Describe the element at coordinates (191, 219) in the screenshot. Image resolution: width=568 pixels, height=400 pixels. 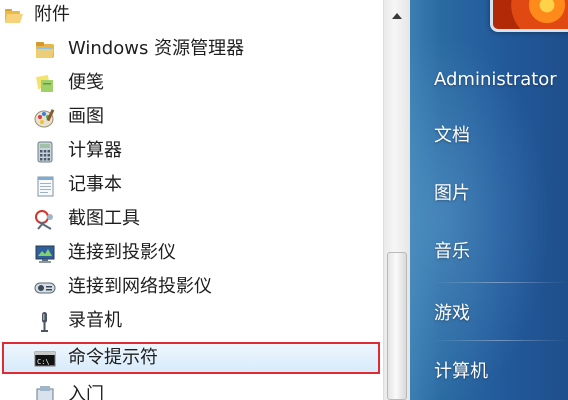
I see `program-item-snipping-tool: 截图工具` at that location.